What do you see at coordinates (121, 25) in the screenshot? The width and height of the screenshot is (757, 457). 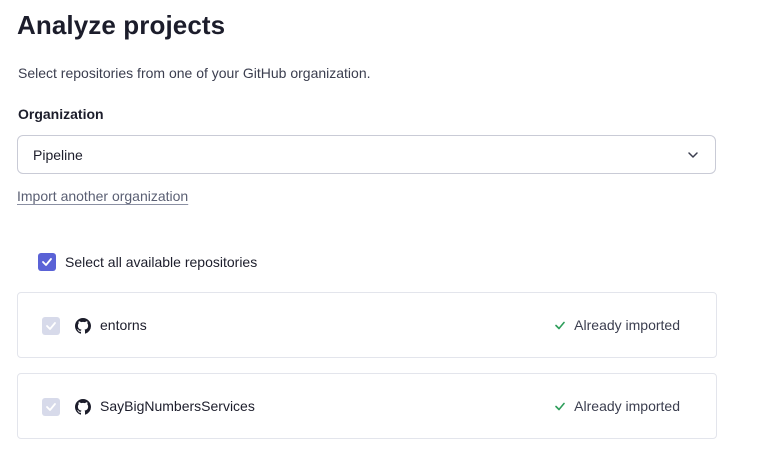 I see `page-title: Analyze projects` at bounding box center [121, 25].